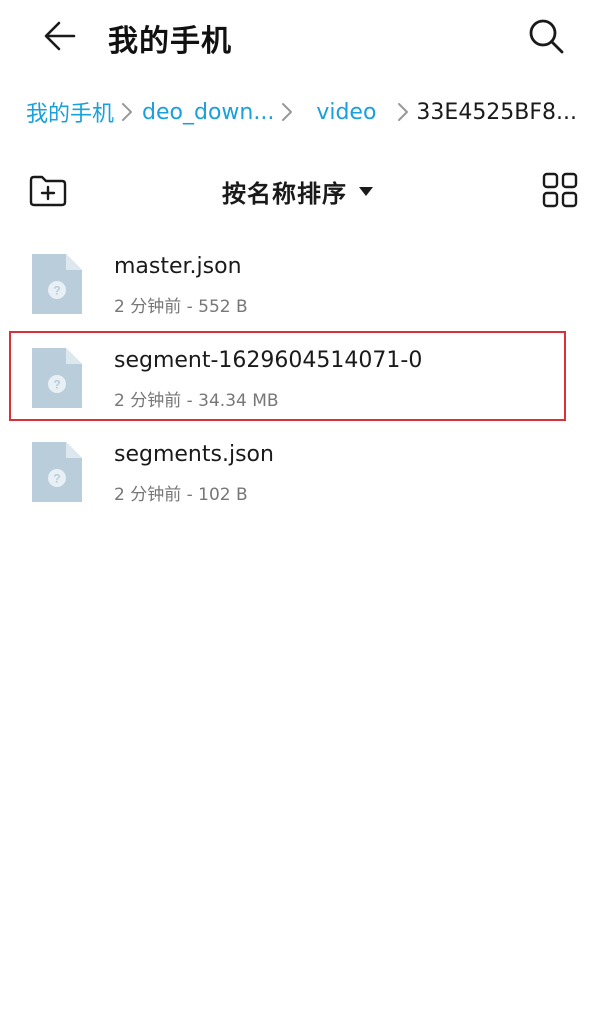  Describe the element at coordinates (346, 112) in the screenshot. I see `breadcrumb-item-video: video` at that location.